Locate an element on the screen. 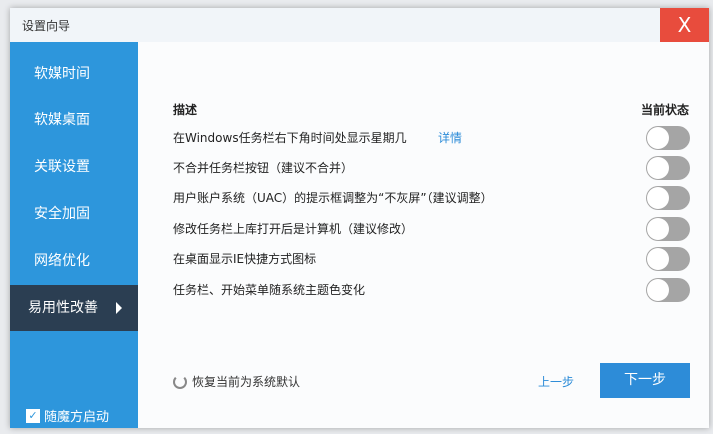 The image size is (713, 434). column-description: 描述 is located at coordinates (185, 110).